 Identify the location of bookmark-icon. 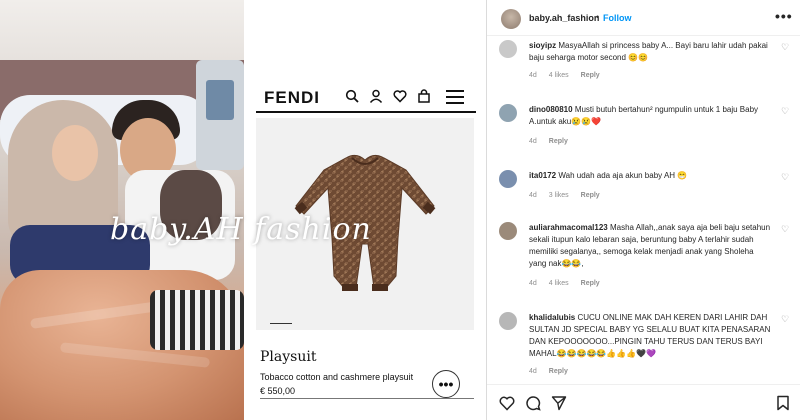
(783, 403).